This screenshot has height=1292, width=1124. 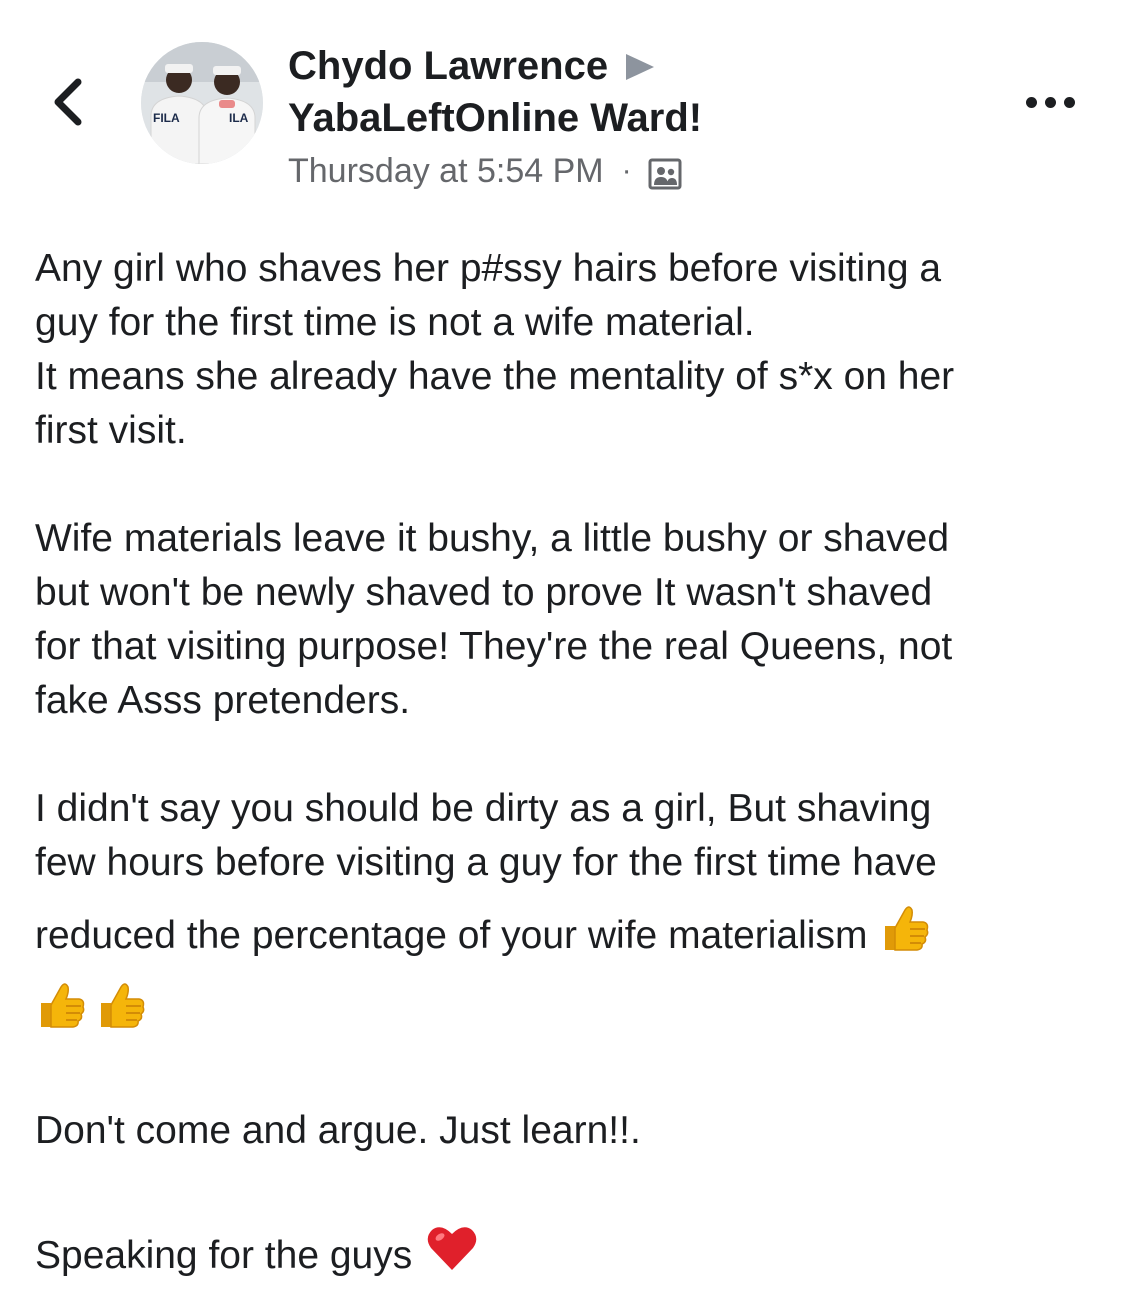 I want to click on author-name-link: Chydo Lawrence, so click(x=448, y=66).